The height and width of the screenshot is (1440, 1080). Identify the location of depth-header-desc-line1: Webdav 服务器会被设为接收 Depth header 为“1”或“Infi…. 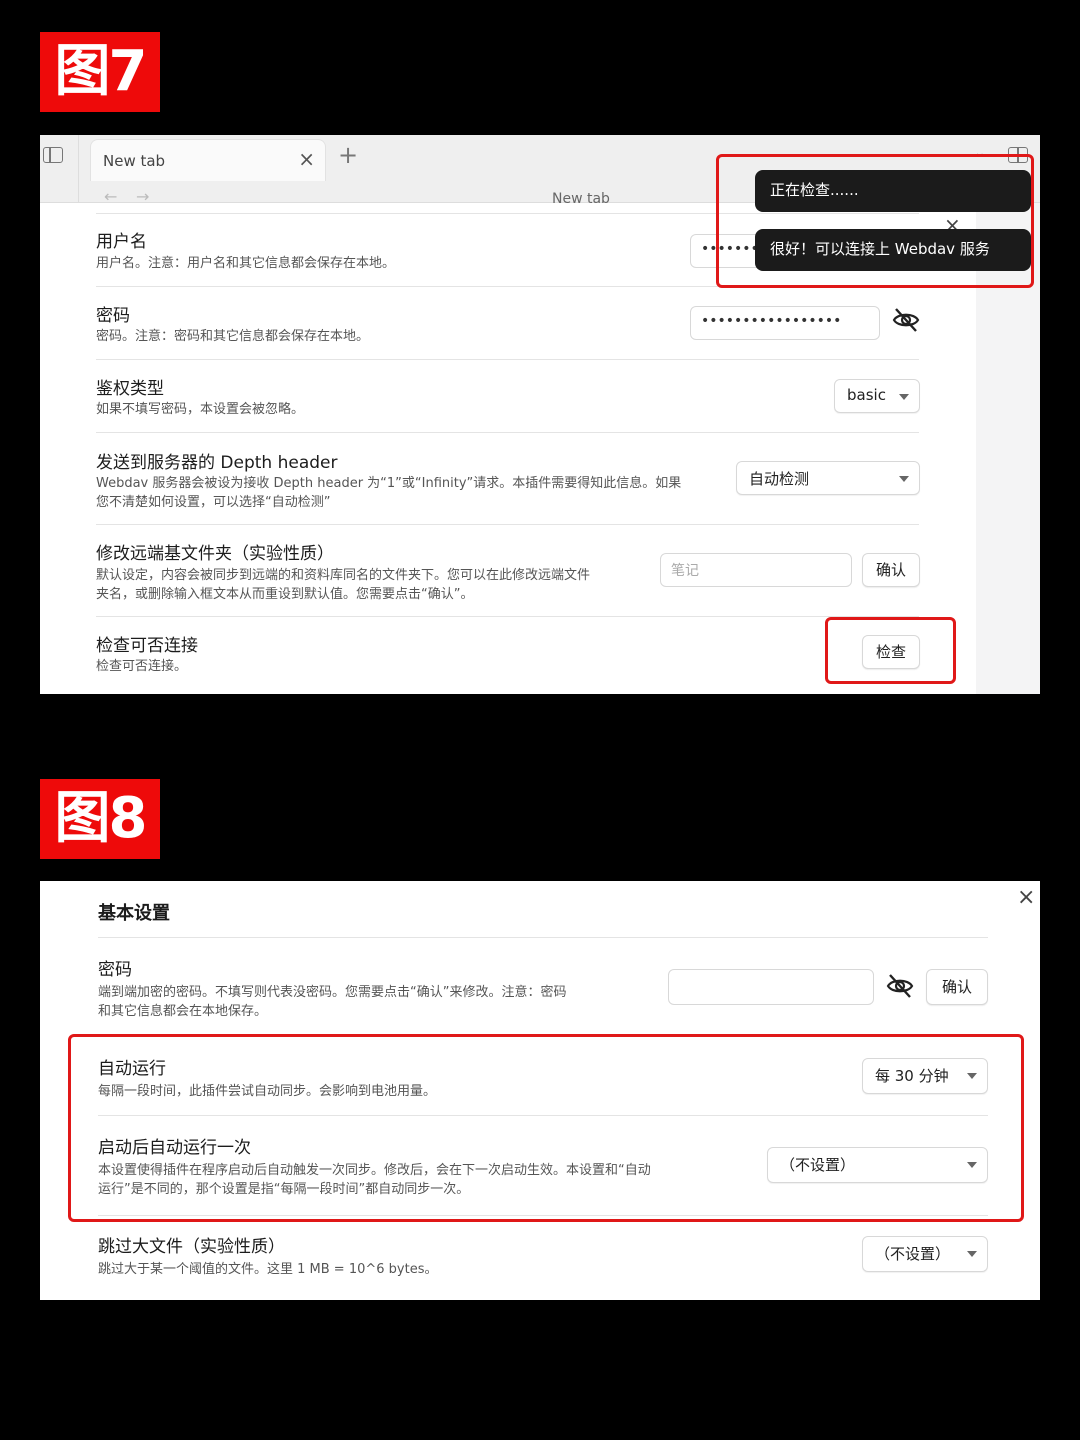
(389, 483).